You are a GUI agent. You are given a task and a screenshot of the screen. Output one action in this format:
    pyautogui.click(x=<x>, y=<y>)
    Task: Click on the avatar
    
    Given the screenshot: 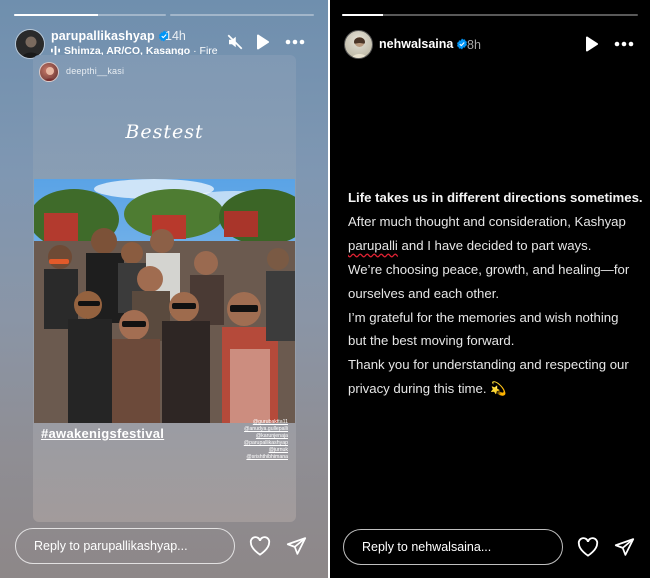 What is the action you would take?
    pyautogui.click(x=358, y=44)
    